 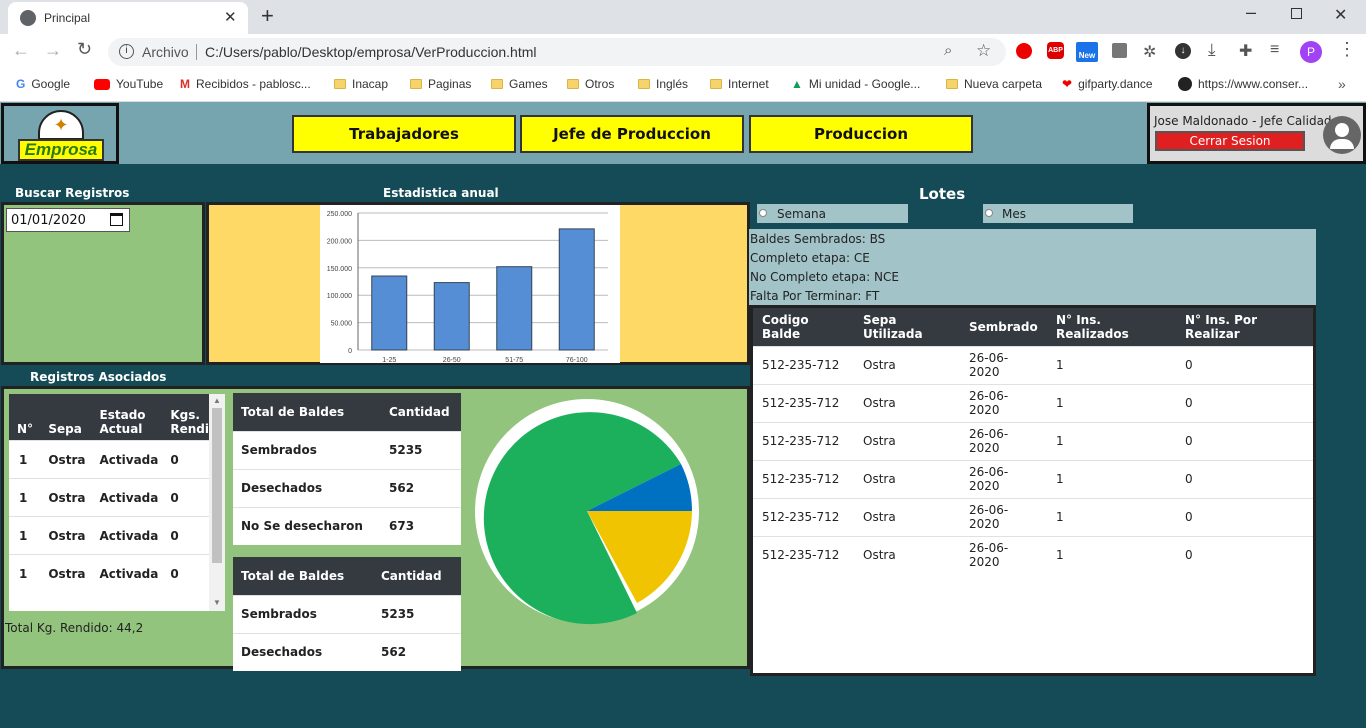 I want to click on profile-avatar: P, so click(x=1311, y=52).